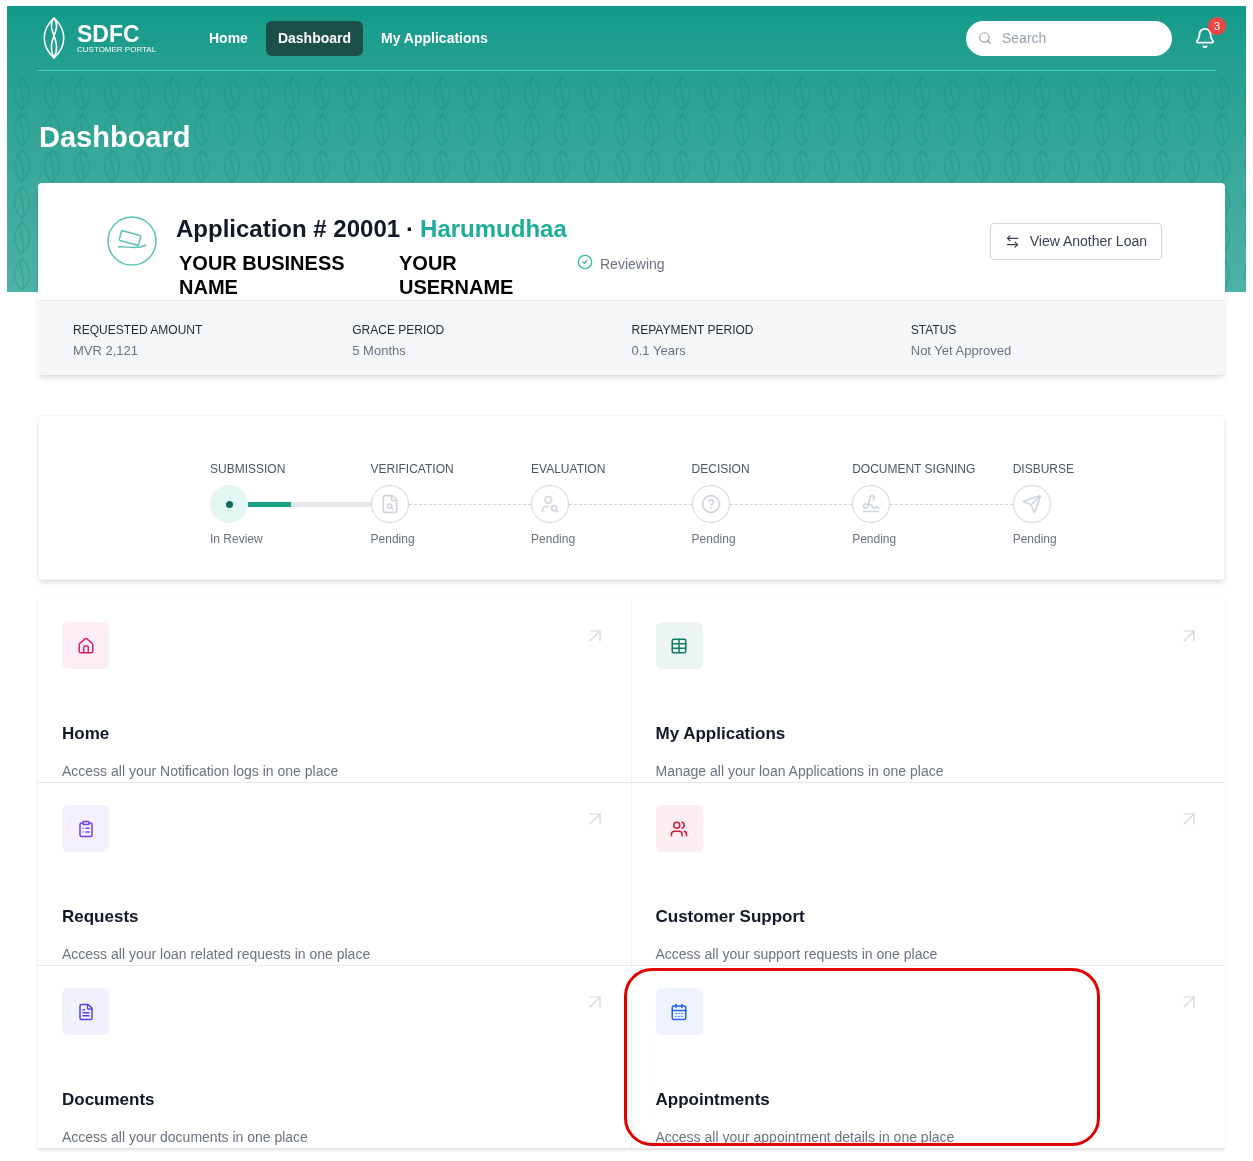 This screenshot has height=1161, width=1253. What do you see at coordinates (933, 330) in the screenshot?
I see `field-label: STATUS` at bounding box center [933, 330].